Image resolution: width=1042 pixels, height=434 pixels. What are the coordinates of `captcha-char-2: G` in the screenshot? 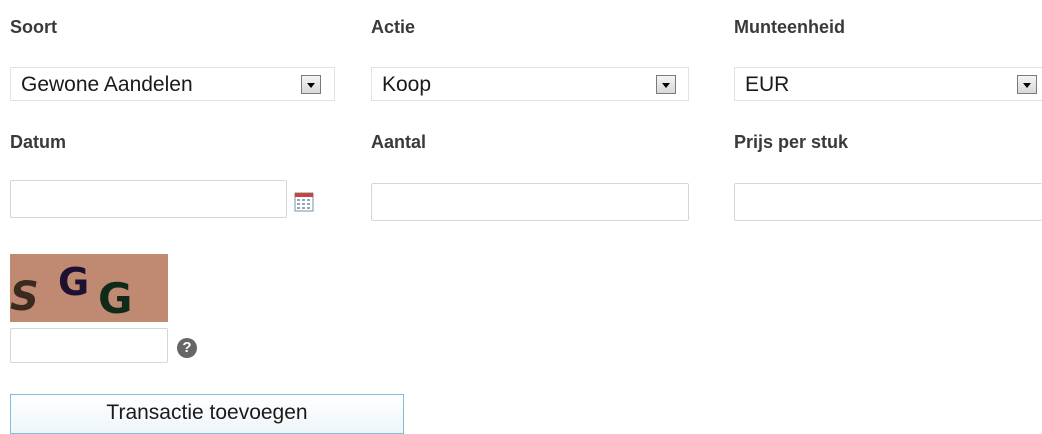 It's located at (74, 282).